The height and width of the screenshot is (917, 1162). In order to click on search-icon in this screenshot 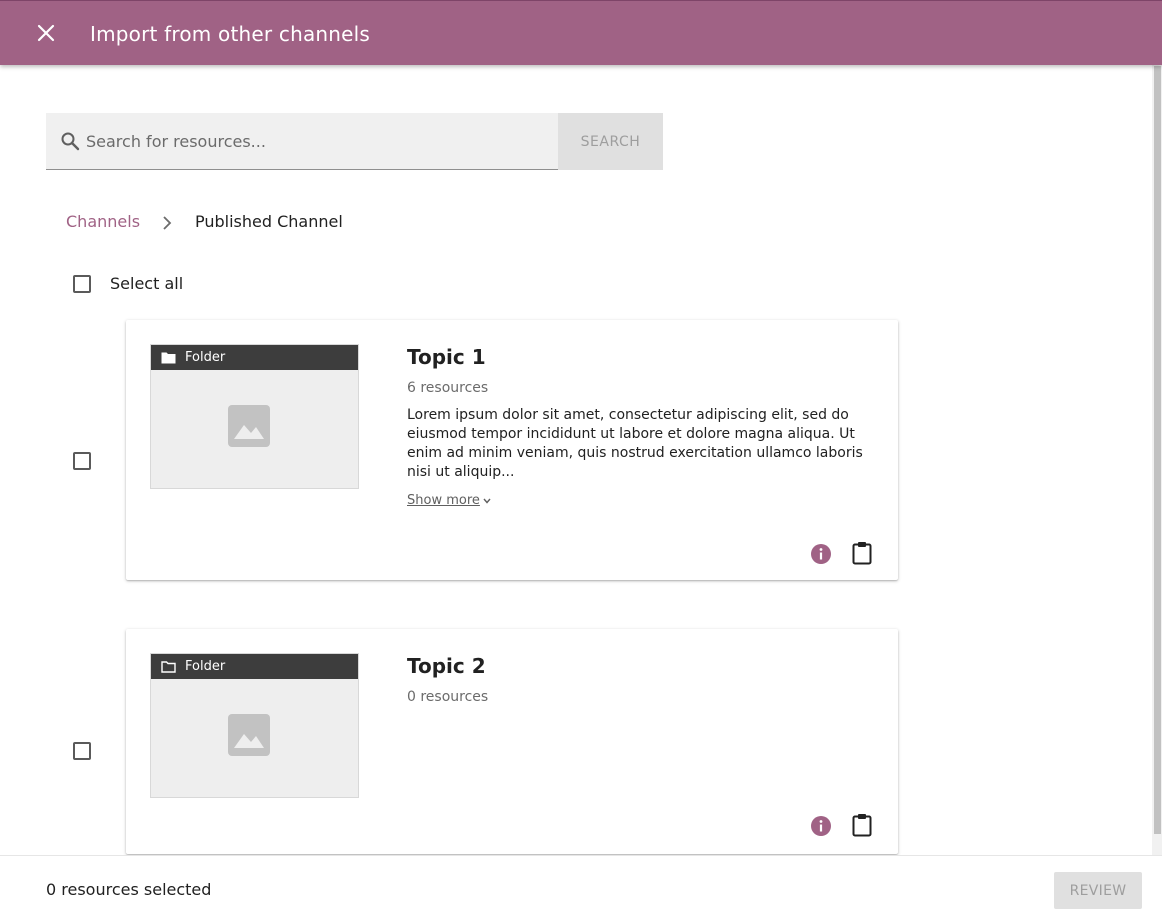, I will do `click(70, 141)`.